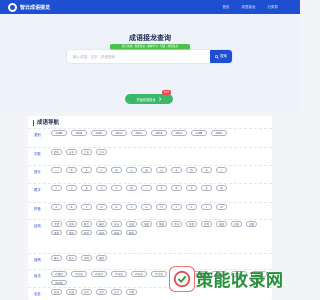 The height and width of the screenshot is (300, 320). What do you see at coordinates (146, 207) in the screenshot?
I see `nav-chip: G` at bounding box center [146, 207].